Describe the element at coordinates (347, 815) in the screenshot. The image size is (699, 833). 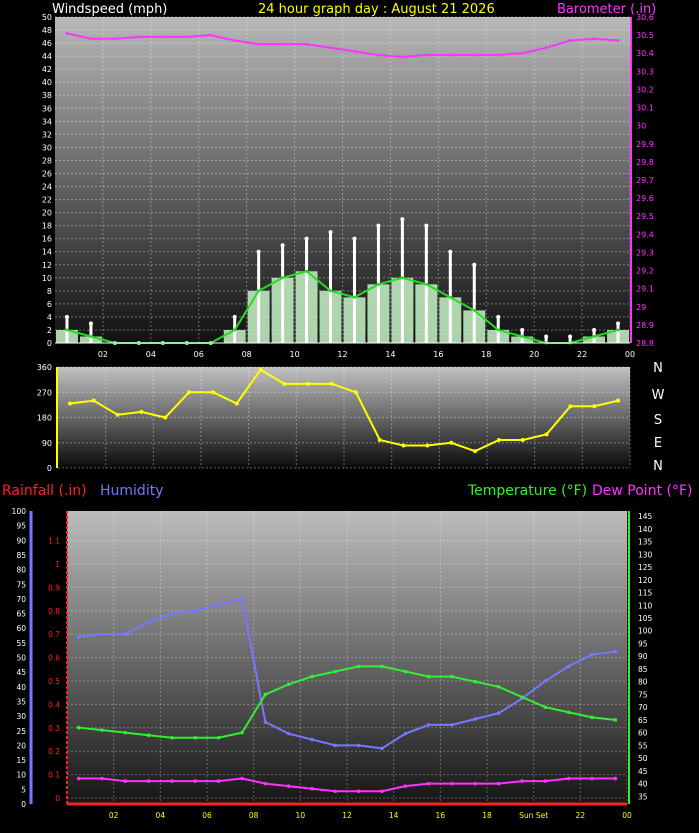
I see `temp-x-tick-label: 12` at that location.